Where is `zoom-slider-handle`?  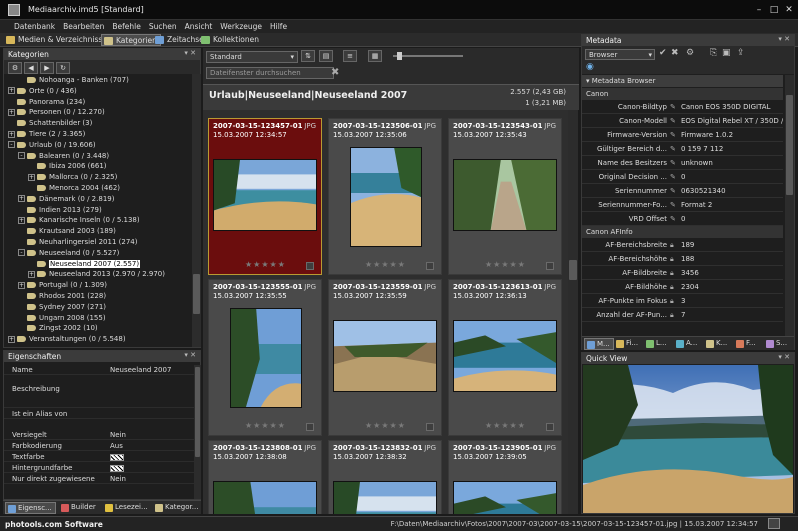
zoom-slider-handle is located at coordinates (399, 56).